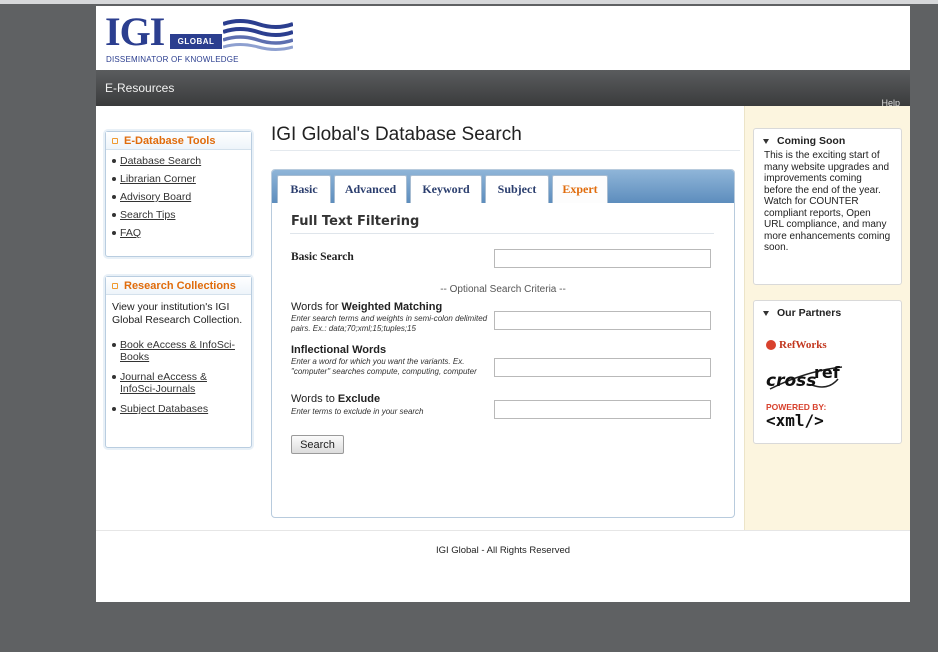  I want to click on tab-bar: Basic Advanced Keyword Subject Expert, so click(503, 186).